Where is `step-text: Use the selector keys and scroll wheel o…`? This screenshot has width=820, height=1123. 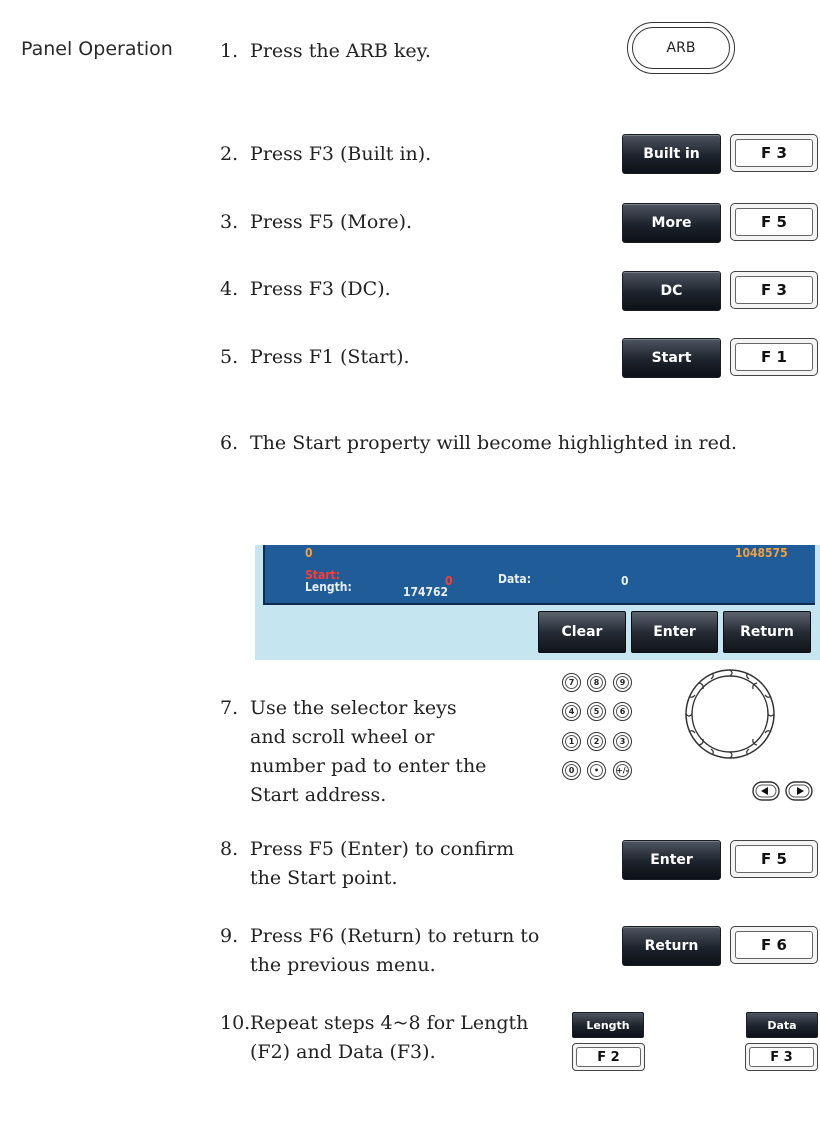
step-text: Use the selector keys and scroll wheel o… is located at coordinates (368, 751).